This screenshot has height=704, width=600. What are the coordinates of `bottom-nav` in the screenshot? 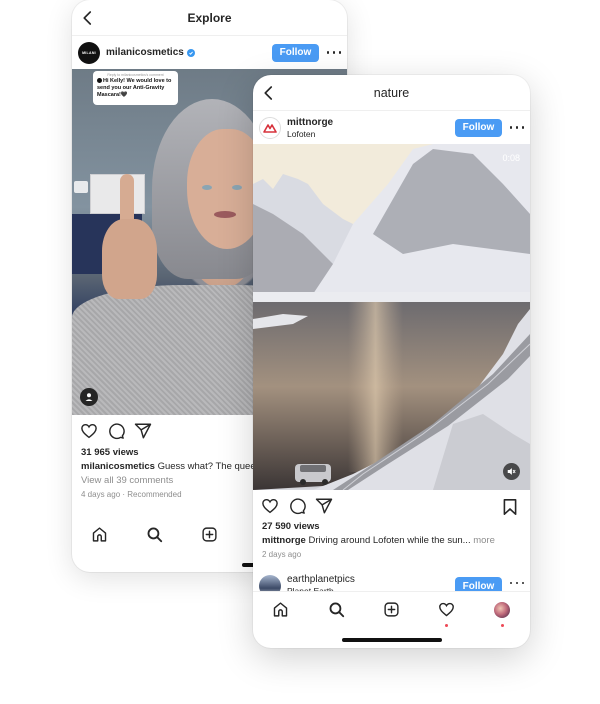 It's located at (391, 609).